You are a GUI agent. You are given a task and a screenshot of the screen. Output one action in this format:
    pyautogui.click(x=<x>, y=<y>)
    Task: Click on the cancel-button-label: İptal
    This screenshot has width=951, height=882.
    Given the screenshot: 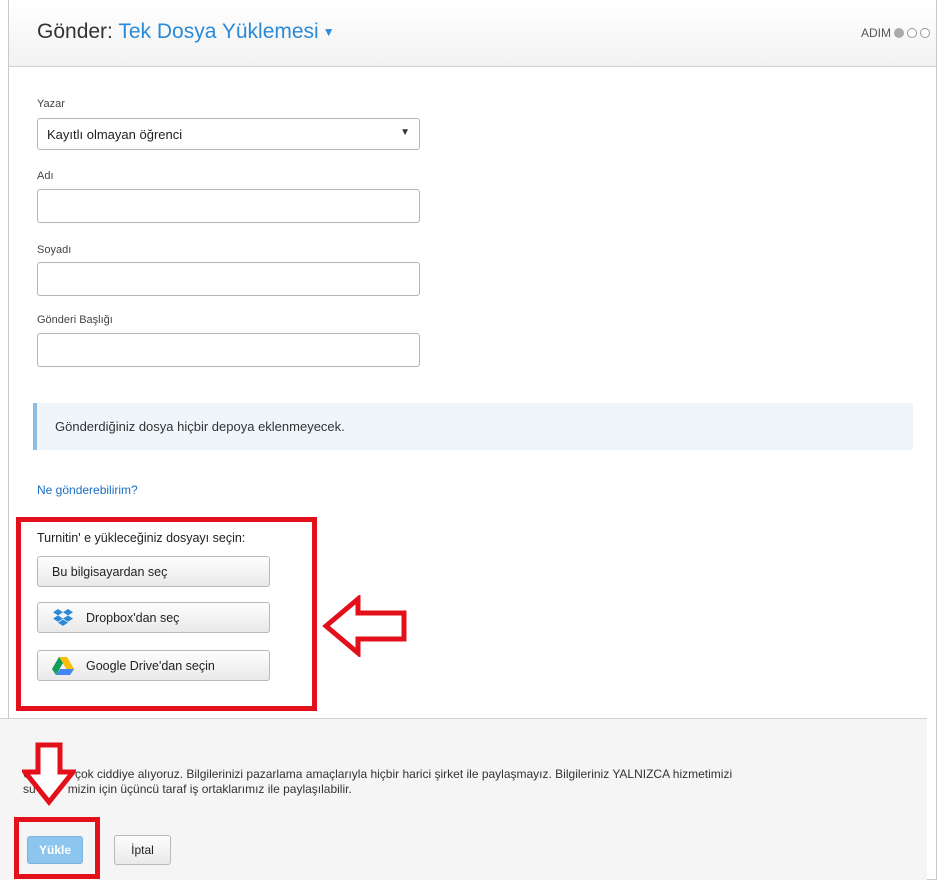 What is the action you would take?
    pyautogui.click(x=142, y=850)
    